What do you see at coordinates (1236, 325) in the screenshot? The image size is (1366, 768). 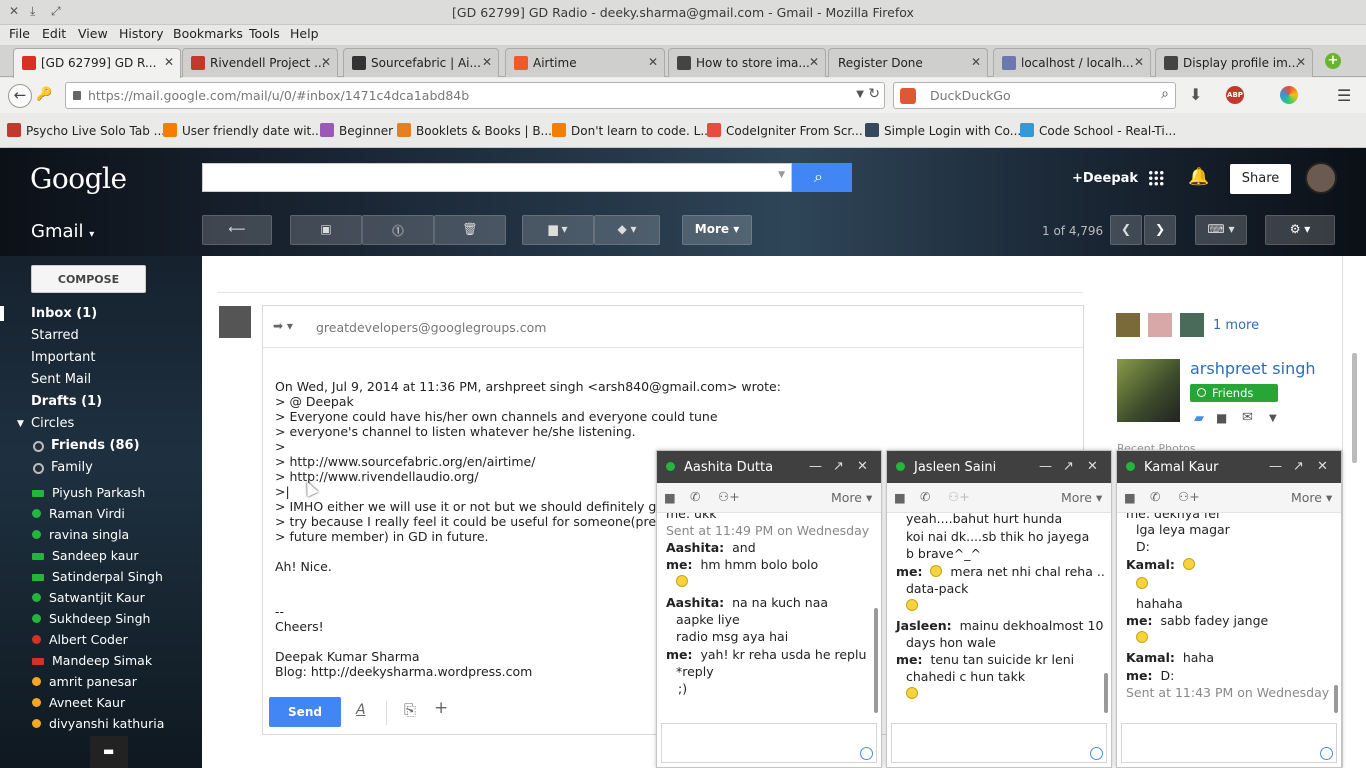 I see `more-participants-link: 1 more` at bounding box center [1236, 325].